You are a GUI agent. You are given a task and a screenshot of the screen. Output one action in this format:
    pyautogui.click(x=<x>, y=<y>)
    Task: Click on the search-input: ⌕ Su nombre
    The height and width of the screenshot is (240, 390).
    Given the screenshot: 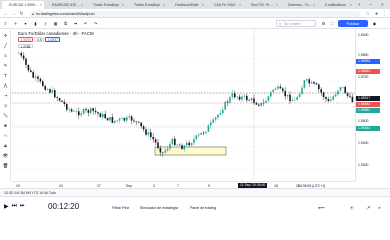 What is the action you would take?
    pyautogui.click(x=296, y=23)
    